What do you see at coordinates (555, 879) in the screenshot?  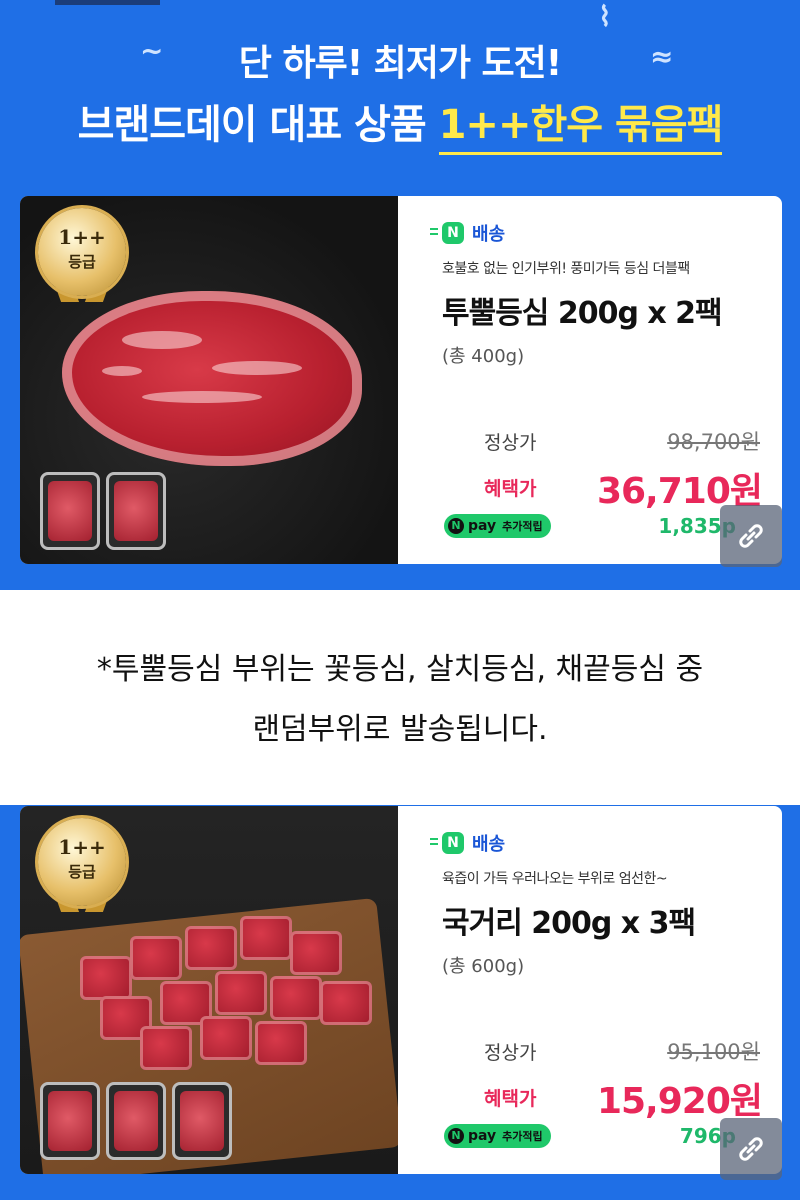 I see `product-description: 육즙이 가득 우러나오는 부위로 엄선한~` at bounding box center [555, 879].